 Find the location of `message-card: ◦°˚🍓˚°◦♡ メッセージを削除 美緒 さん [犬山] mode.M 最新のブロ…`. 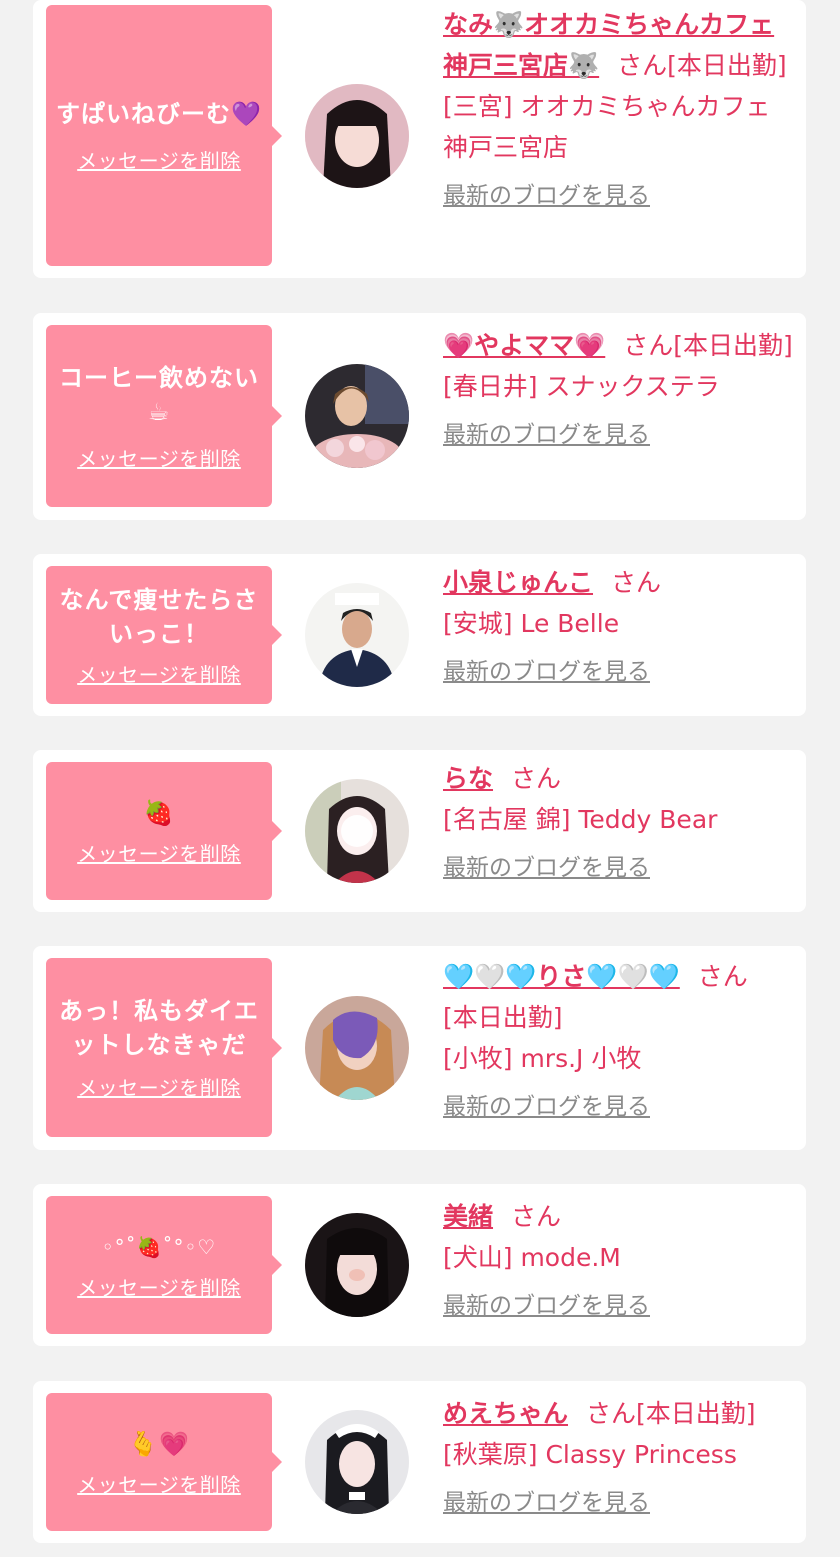

message-card: ◦°˚🍓˚°◦♡ メッセージを削除 美緒 さん [犬山] mode.M 最新のブロ… is located at coordinates (419, 1265).